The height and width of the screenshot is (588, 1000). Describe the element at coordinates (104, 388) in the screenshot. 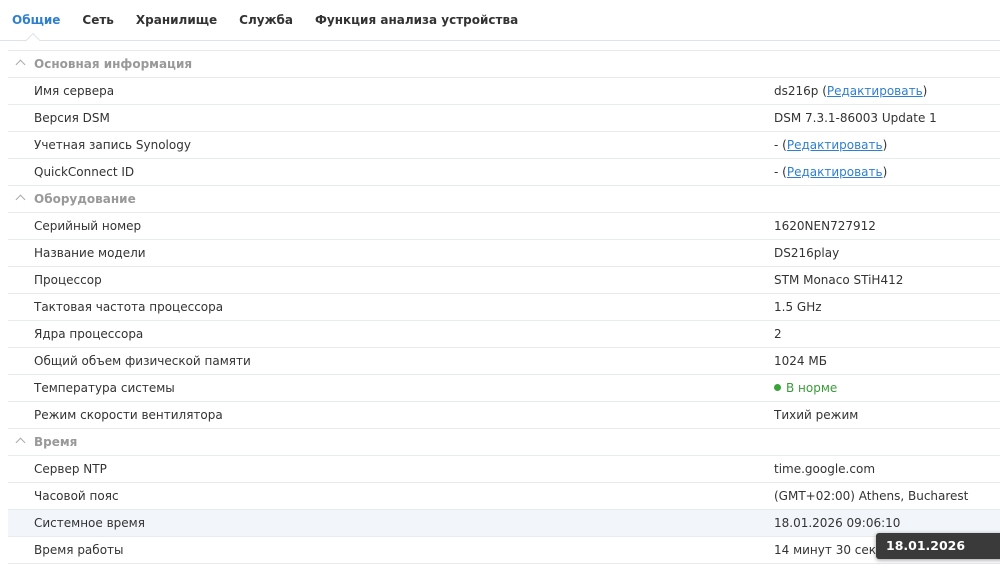

I see `row-label: Температура системы` at that location.